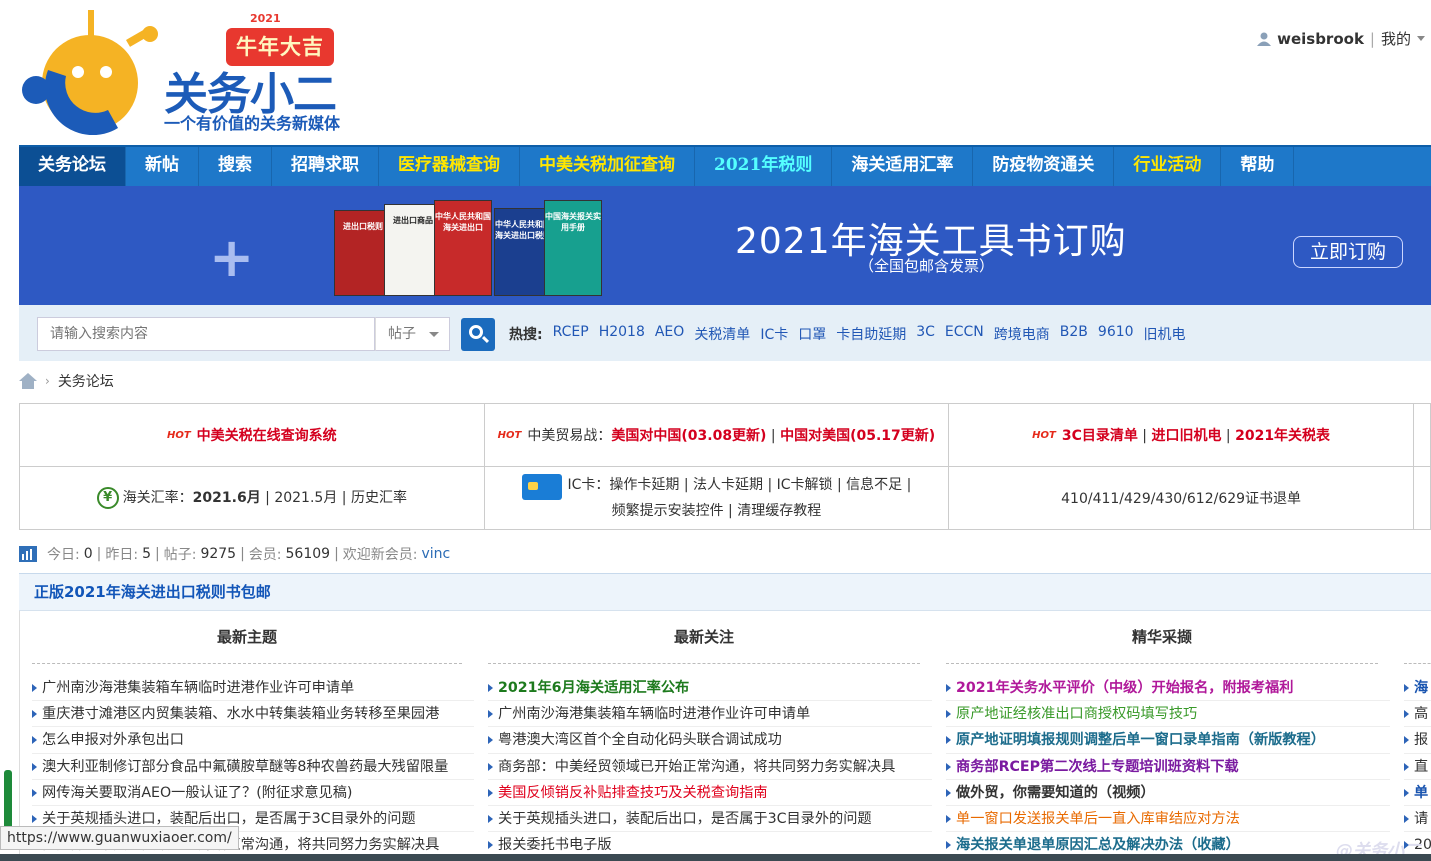 The width and height of the screenshot is (1431, 861). I want to click on list-item: 商务部：中美经贸领域已开始正常沟通，将共同努力务实解决具, so click(710, 767).